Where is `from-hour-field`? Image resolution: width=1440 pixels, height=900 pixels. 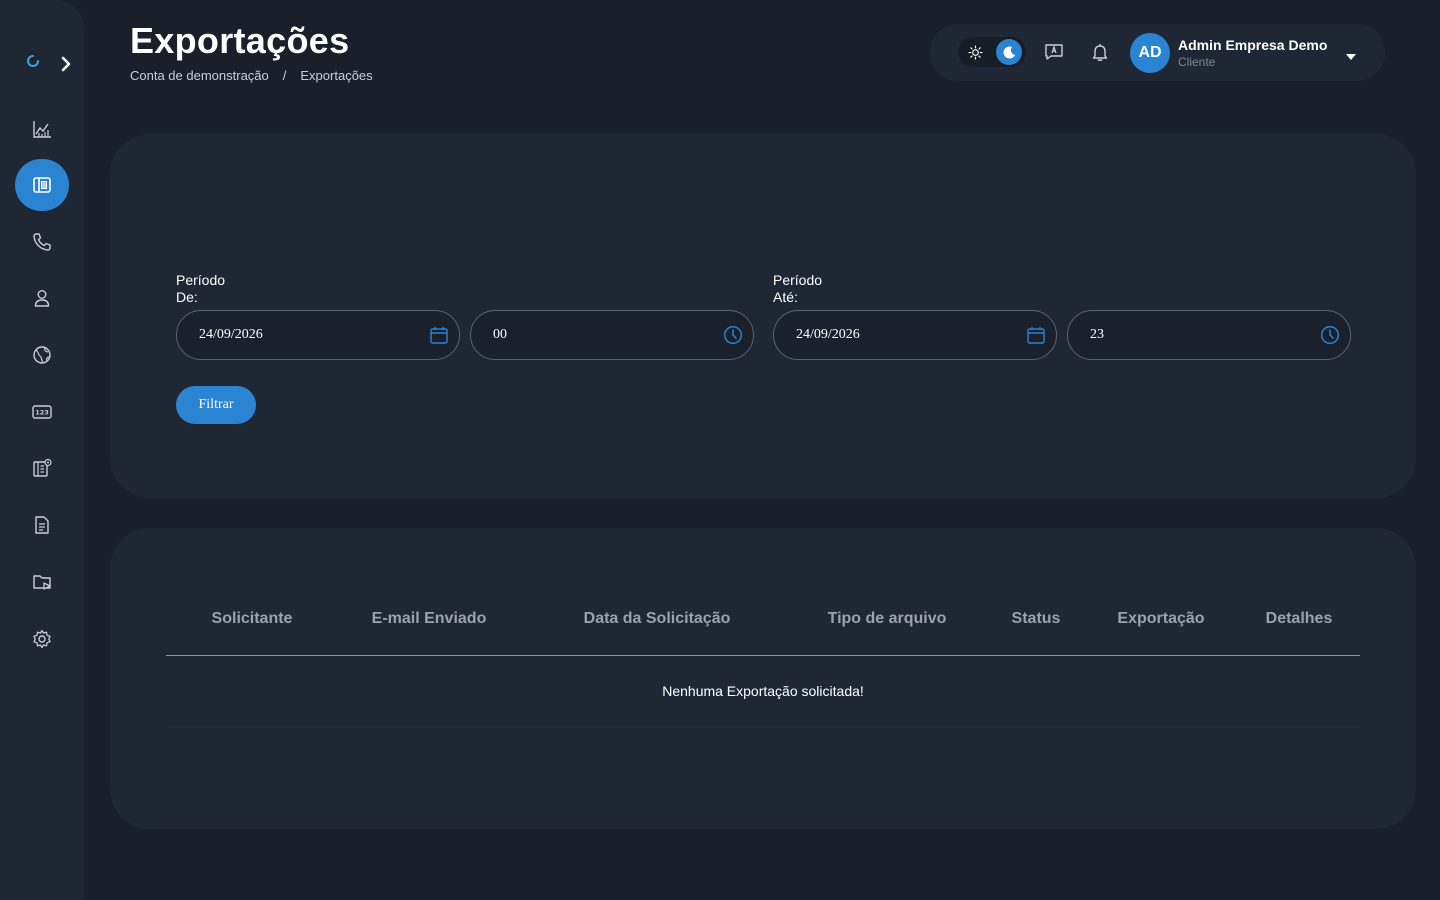 from-hour-field is located at coordinates (612, 335).